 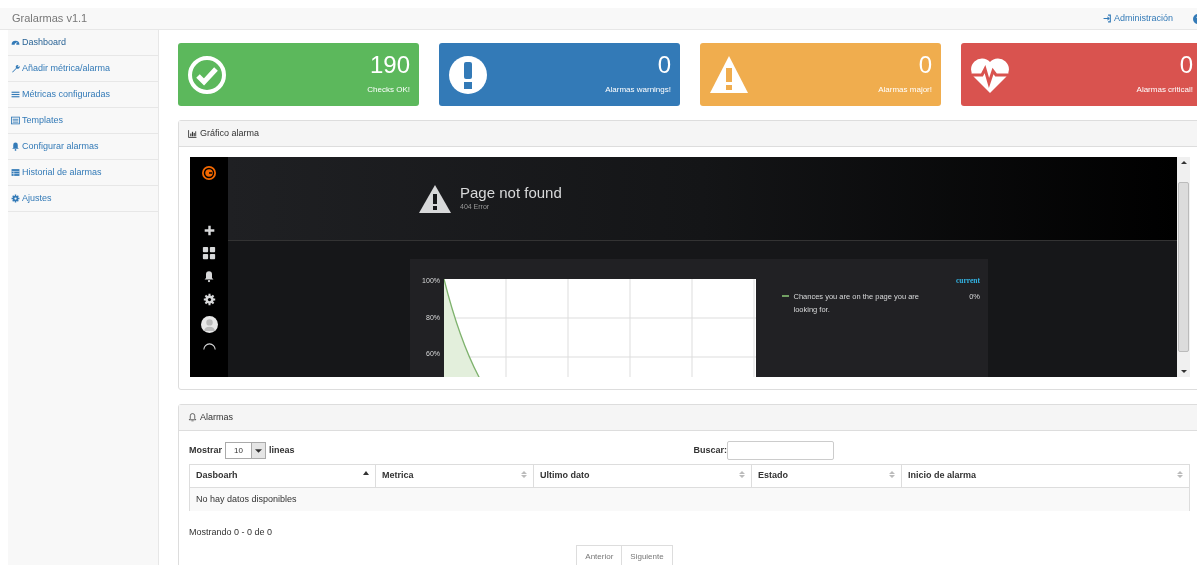 I want to click on column-header: Inicio de alarma, so click(x=1045, y=476).